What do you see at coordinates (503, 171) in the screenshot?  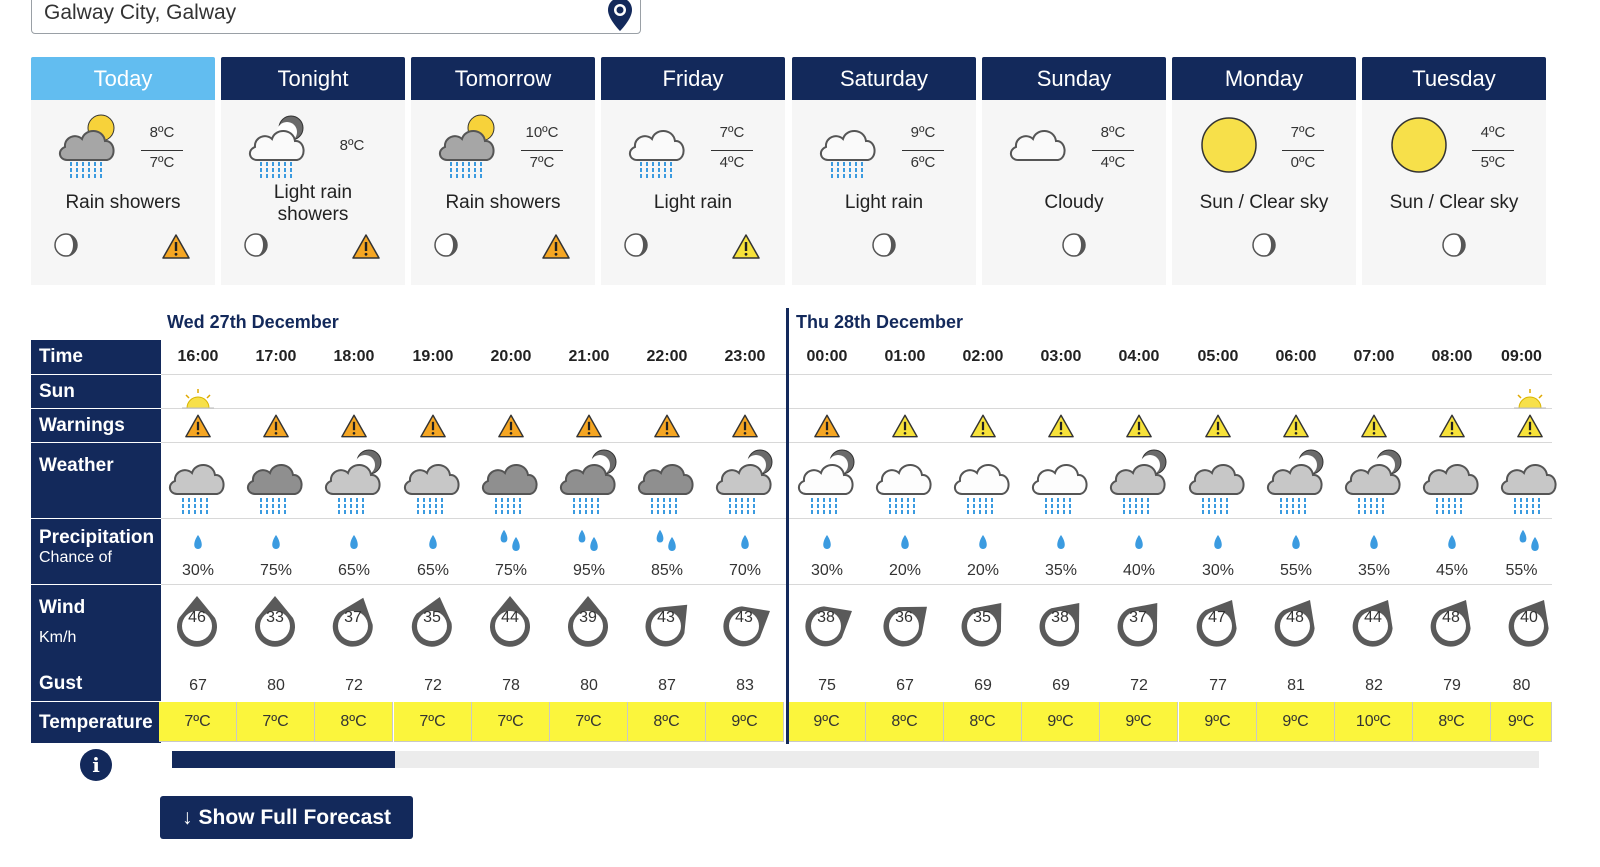 I see `day-card-tomorrow: Tomorrow 10ºC 7ºC Rain showers` at bounding box center [503, 171].